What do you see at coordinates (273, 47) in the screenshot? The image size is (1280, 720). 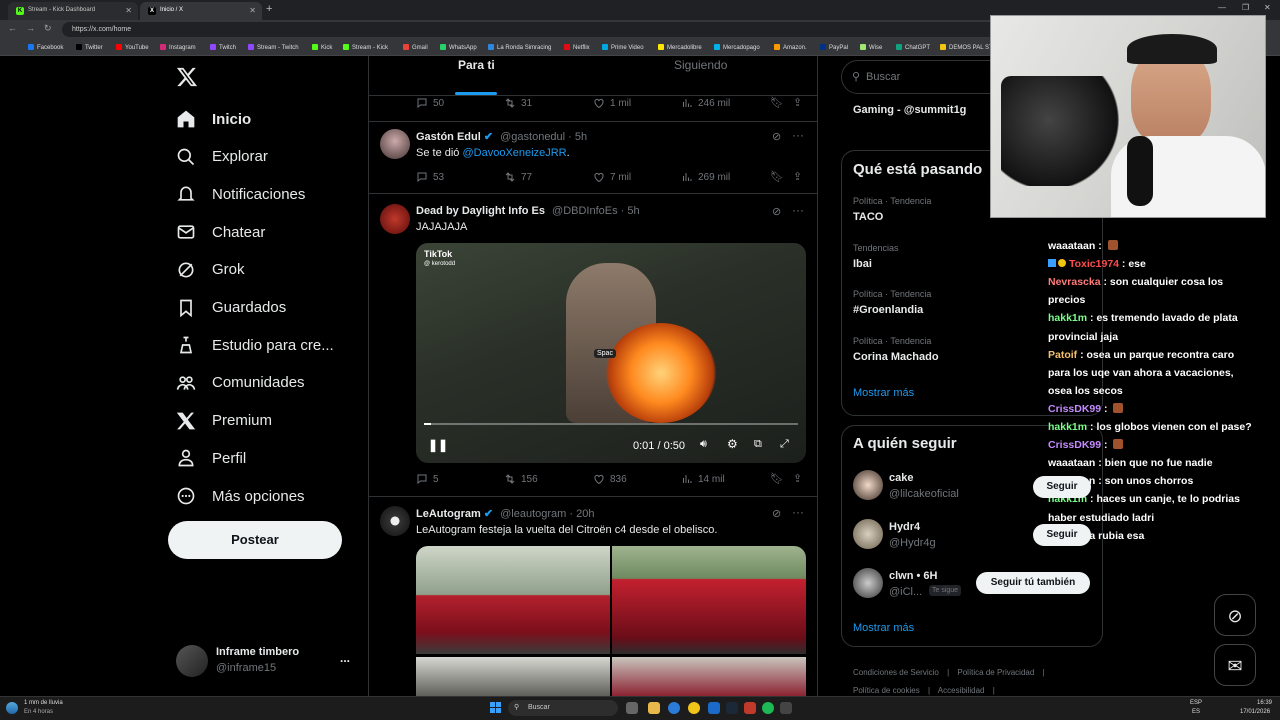 I see `bookmark-item: Stream - Twitch` at bounding box center [273, 47].